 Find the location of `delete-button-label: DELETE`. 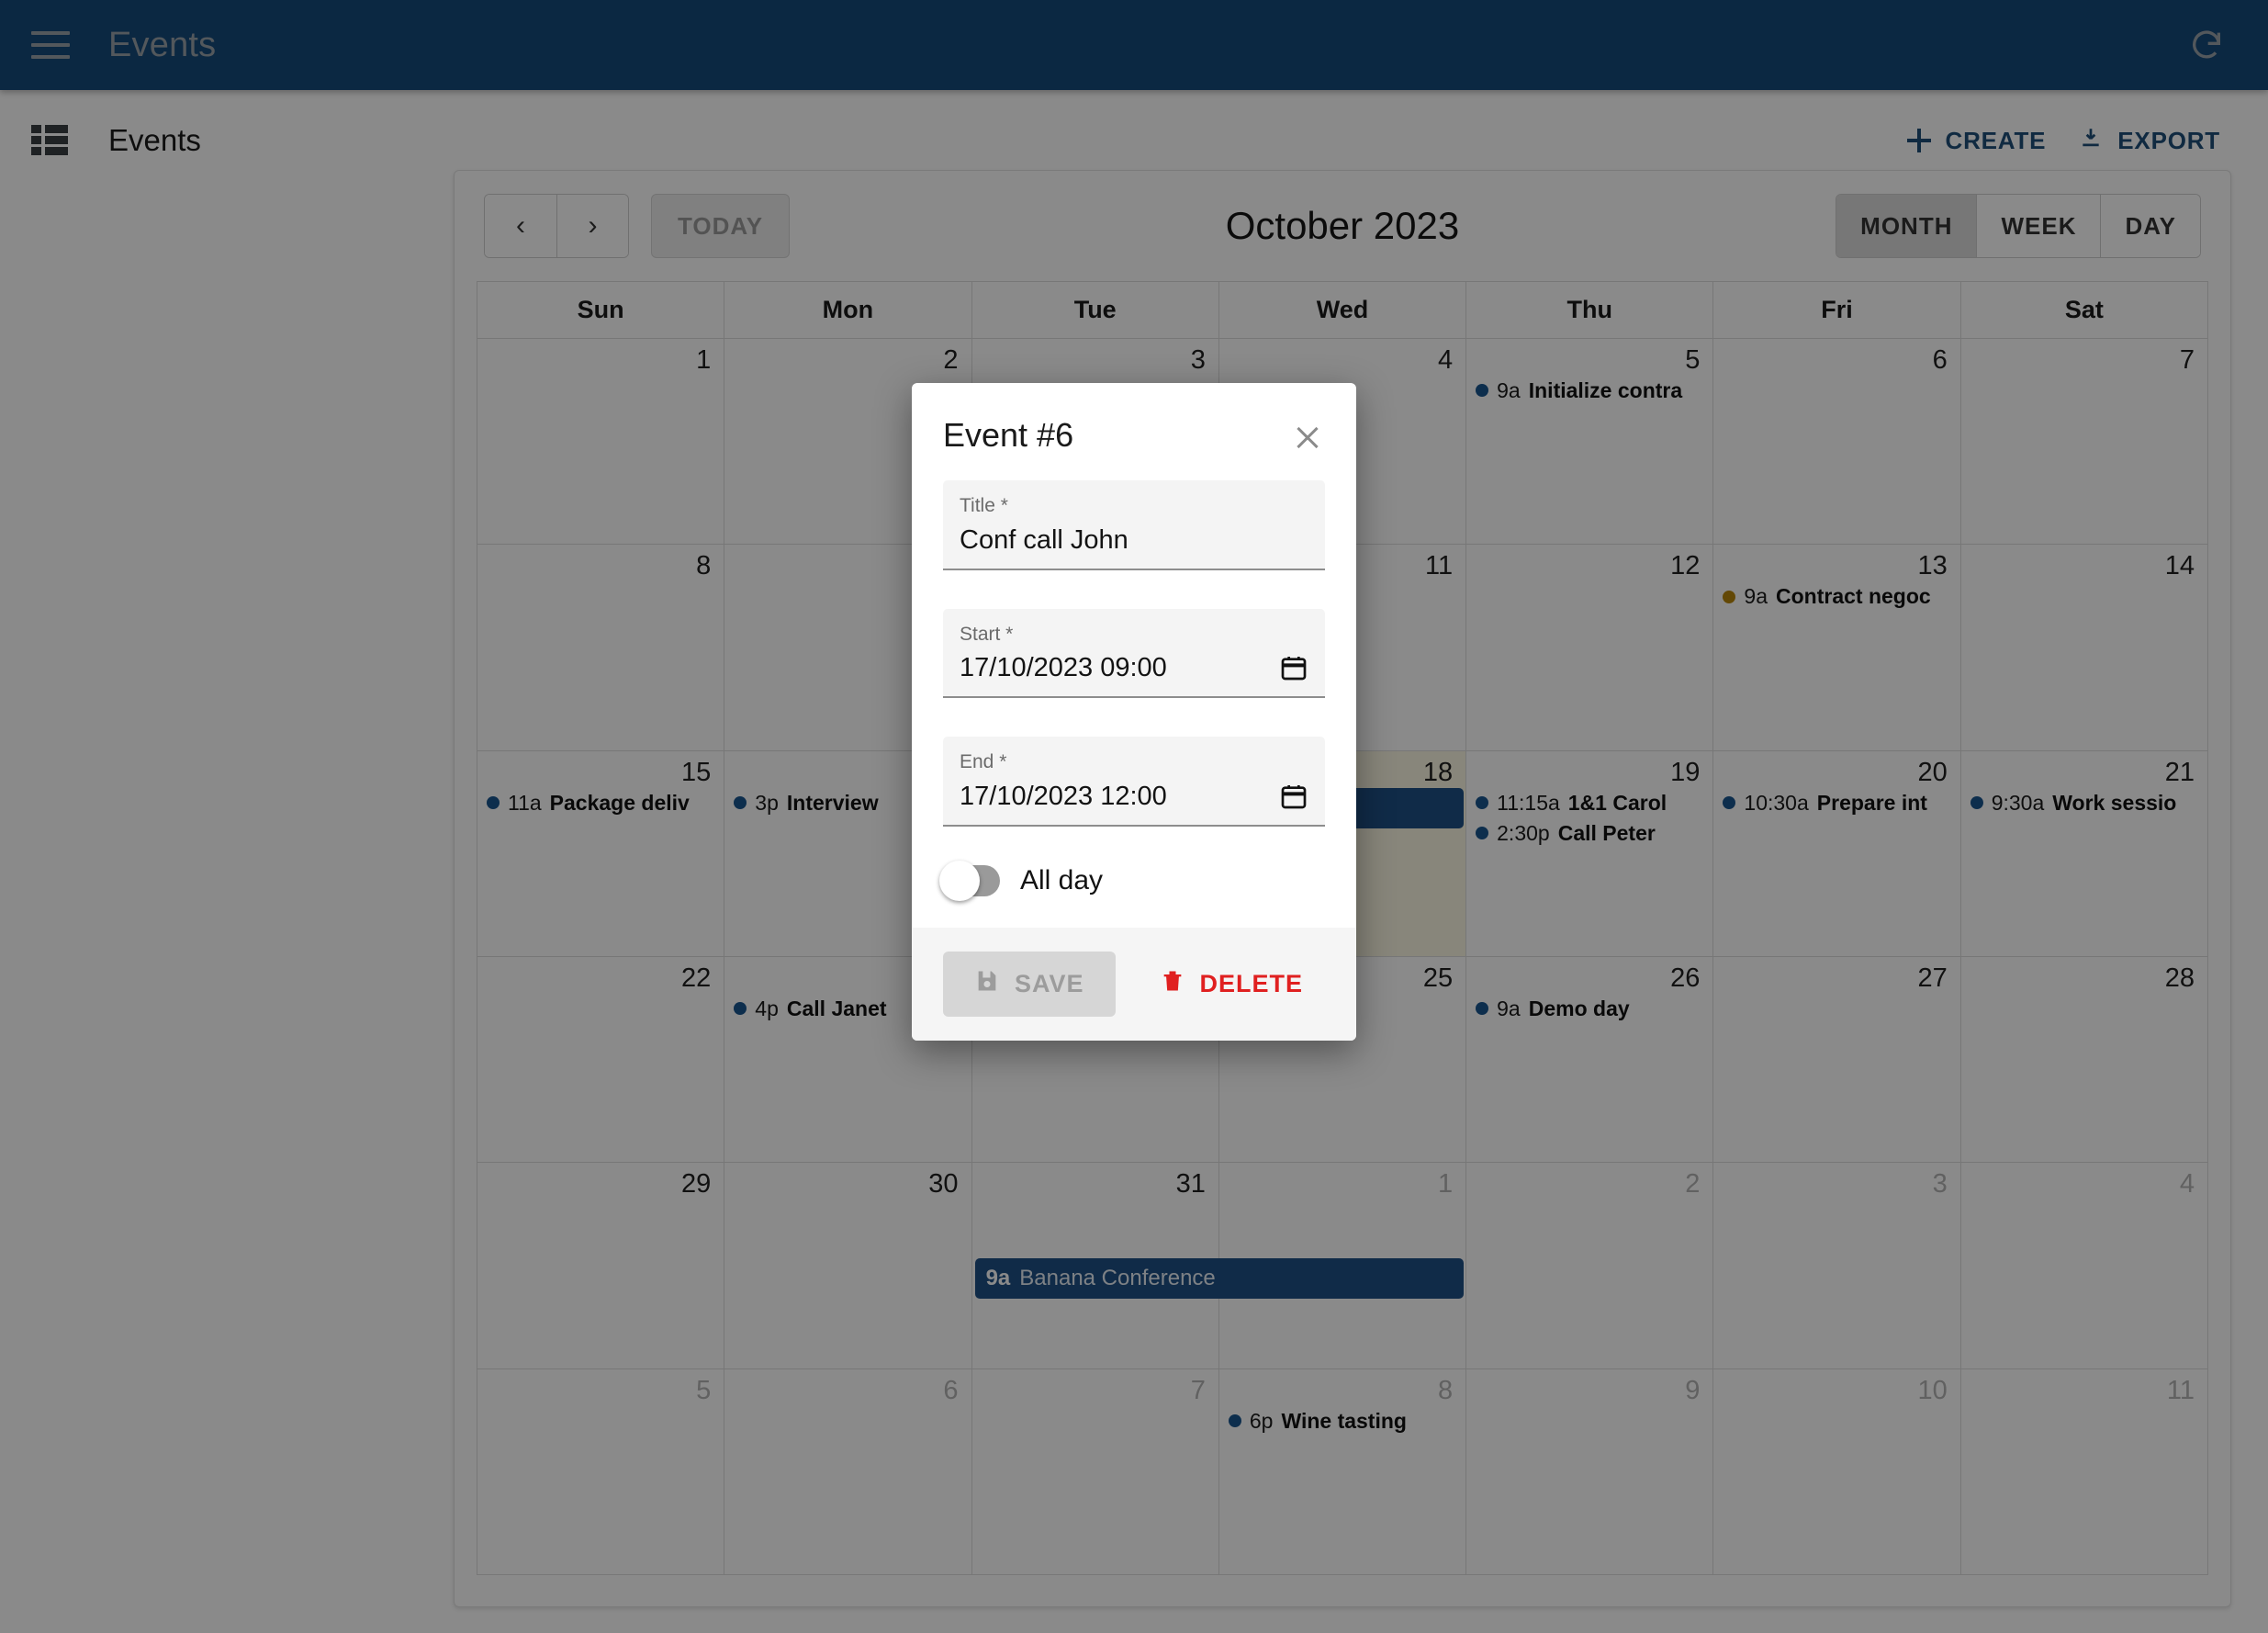

delete-button-label: DELETE is located at coordinates (1252, 983).